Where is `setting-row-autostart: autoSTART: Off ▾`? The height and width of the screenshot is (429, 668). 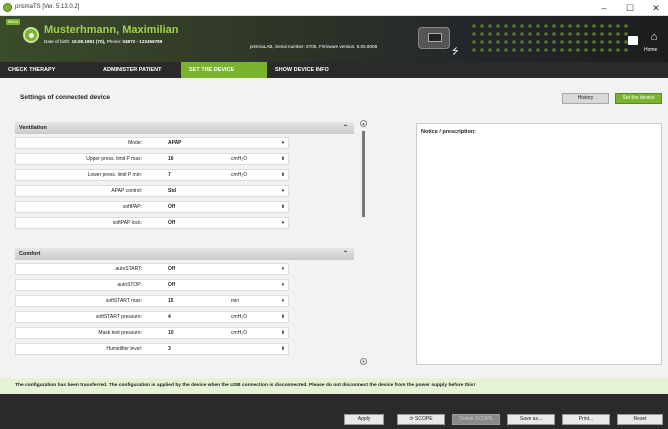
setting-row-autostart: autoSTART: Off ▾ is located at coordinates (152, 269).